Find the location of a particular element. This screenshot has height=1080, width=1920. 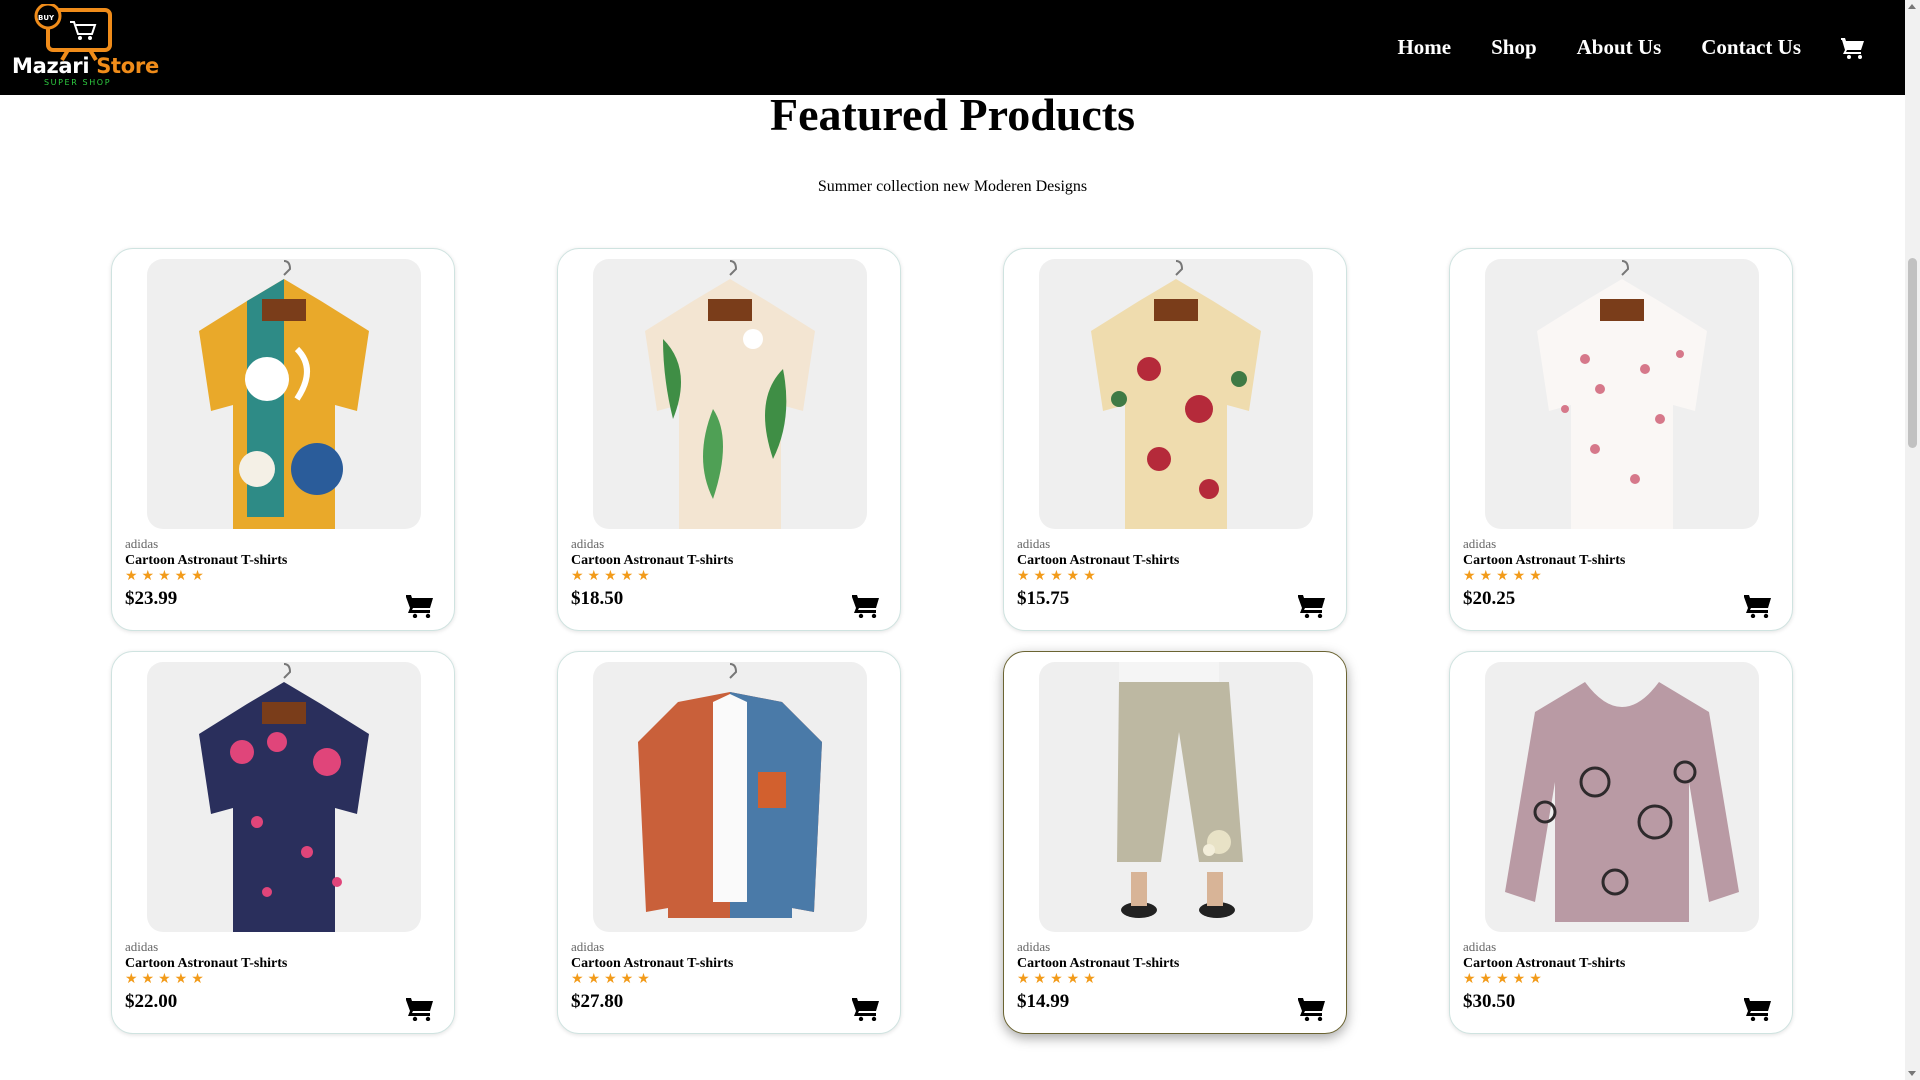

product-image-tropical-leaf-shirt is located at coordinates (730, 394).